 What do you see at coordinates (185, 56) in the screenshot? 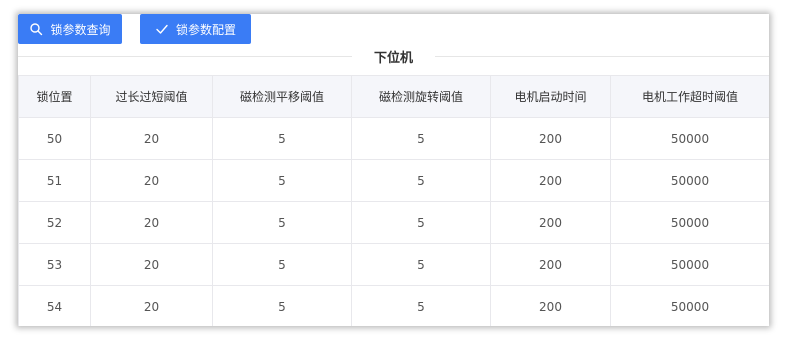
I see `divider-line-left` at bounding box center [185, 56].